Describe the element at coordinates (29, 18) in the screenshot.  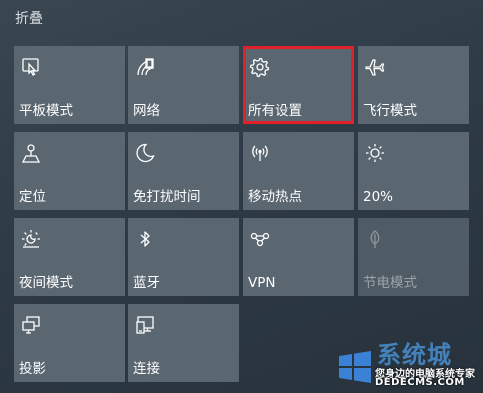
I see `collapse-link: 折叠` at that location.